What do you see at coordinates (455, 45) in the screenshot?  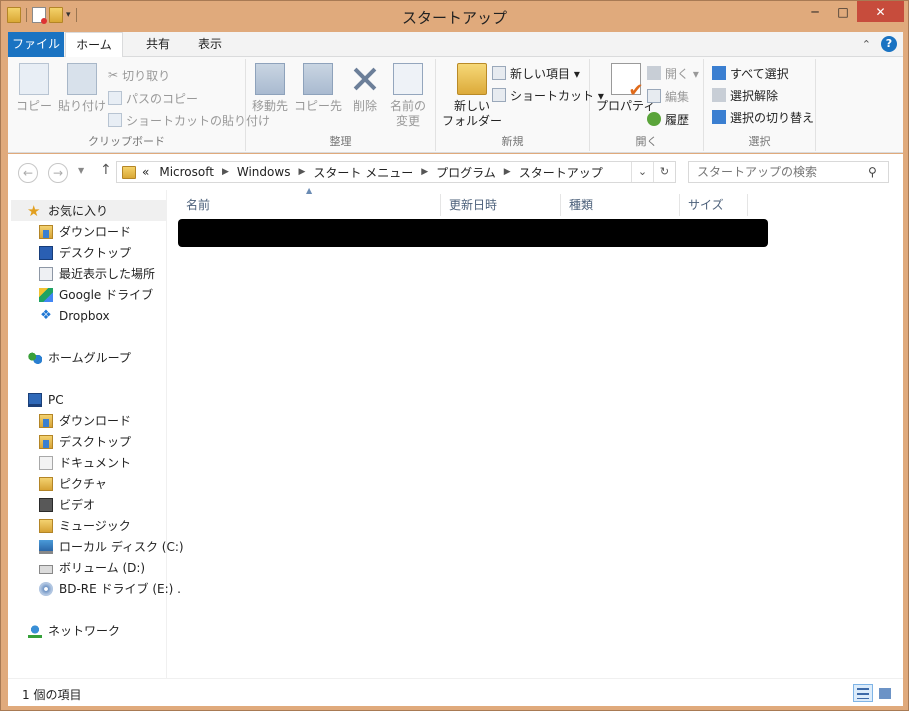 I see `ribbon-tabs: ファイル ホーム 共有 表示 ⌃ ?` at bounding box center [455, 45].